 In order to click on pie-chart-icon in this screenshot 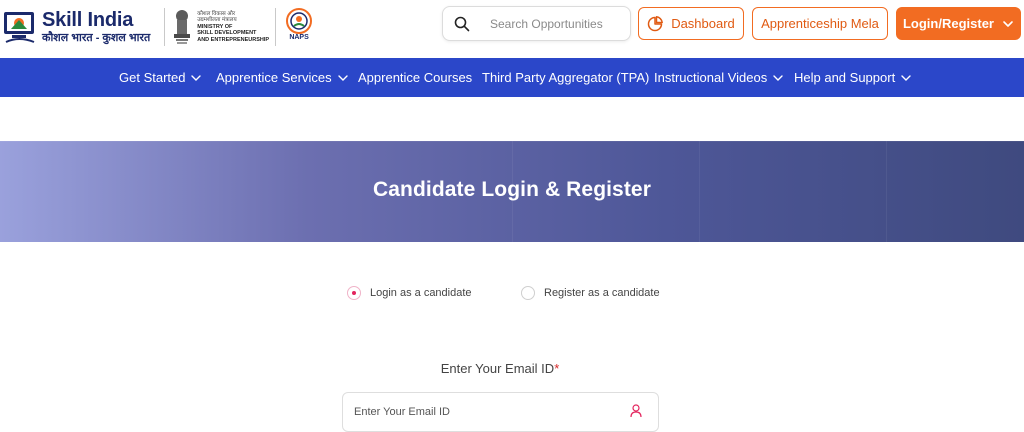, I will do `click(655, 23)`.